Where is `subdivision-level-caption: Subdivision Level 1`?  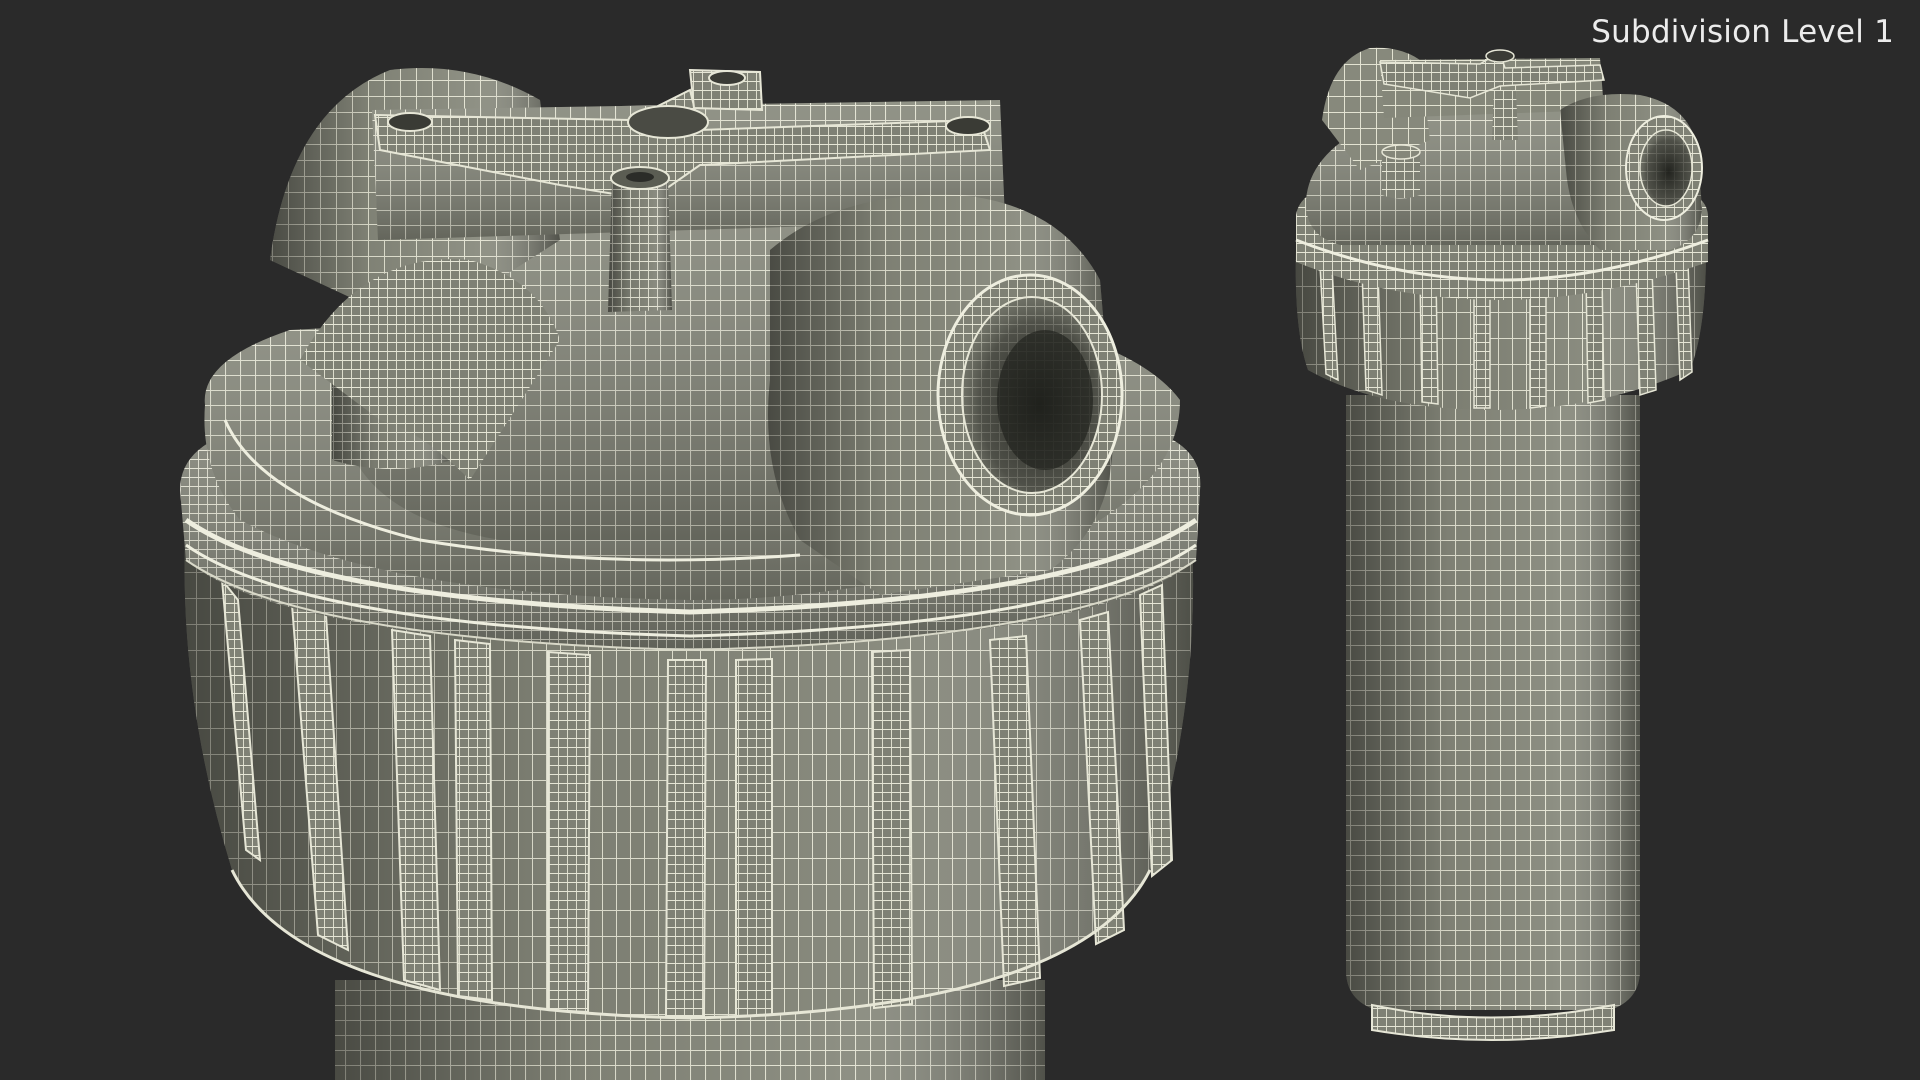 subdivision-level-caption: Subdivision Level 1 is located at coordinates (1742, 32).